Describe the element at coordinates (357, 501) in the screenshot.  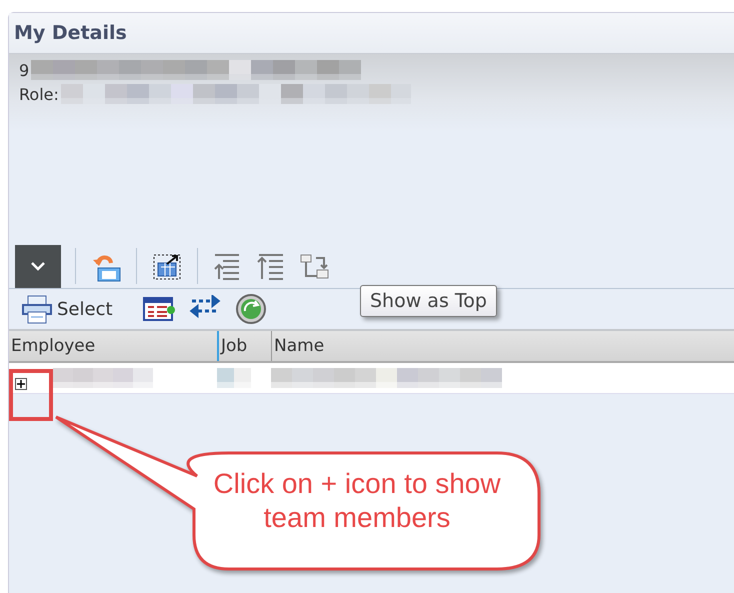
I see `callout-text: Click on + icon to show team members` at that location.